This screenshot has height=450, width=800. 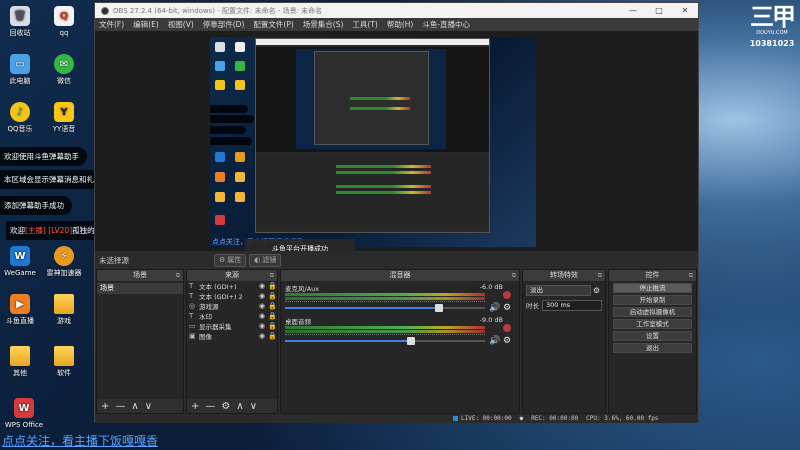 I want to click on filters-button: ◐ 滤镜, so click(x=265, y=260).